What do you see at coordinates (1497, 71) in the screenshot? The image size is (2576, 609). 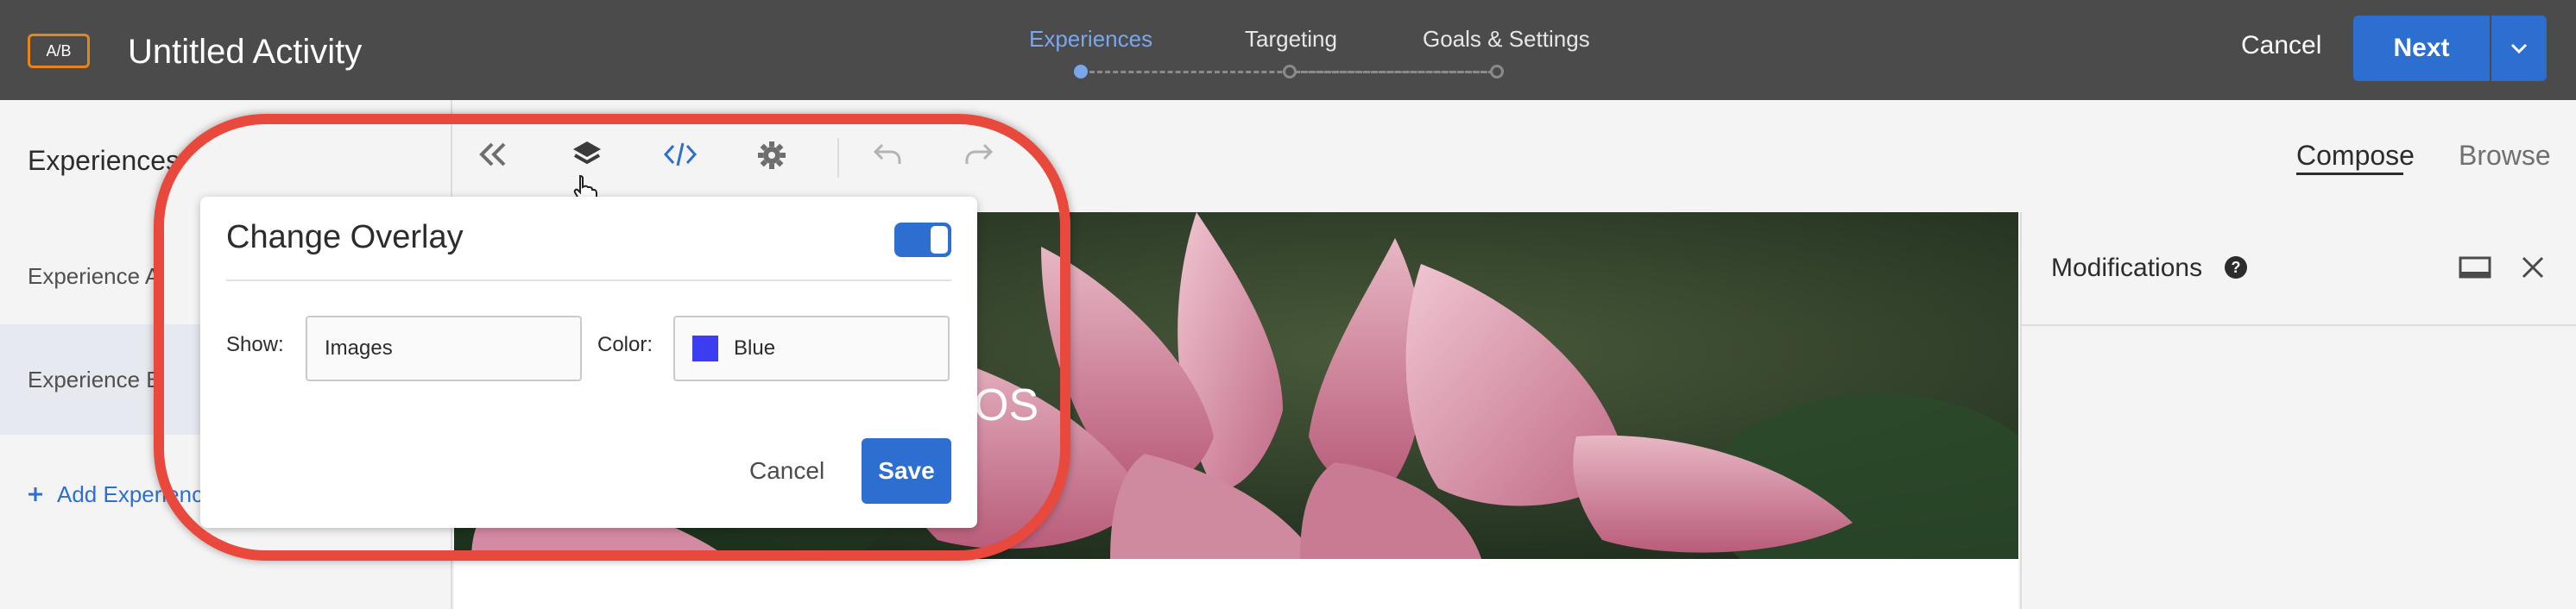 I see `step-dot-goals` at bounding box center [1497, 71].